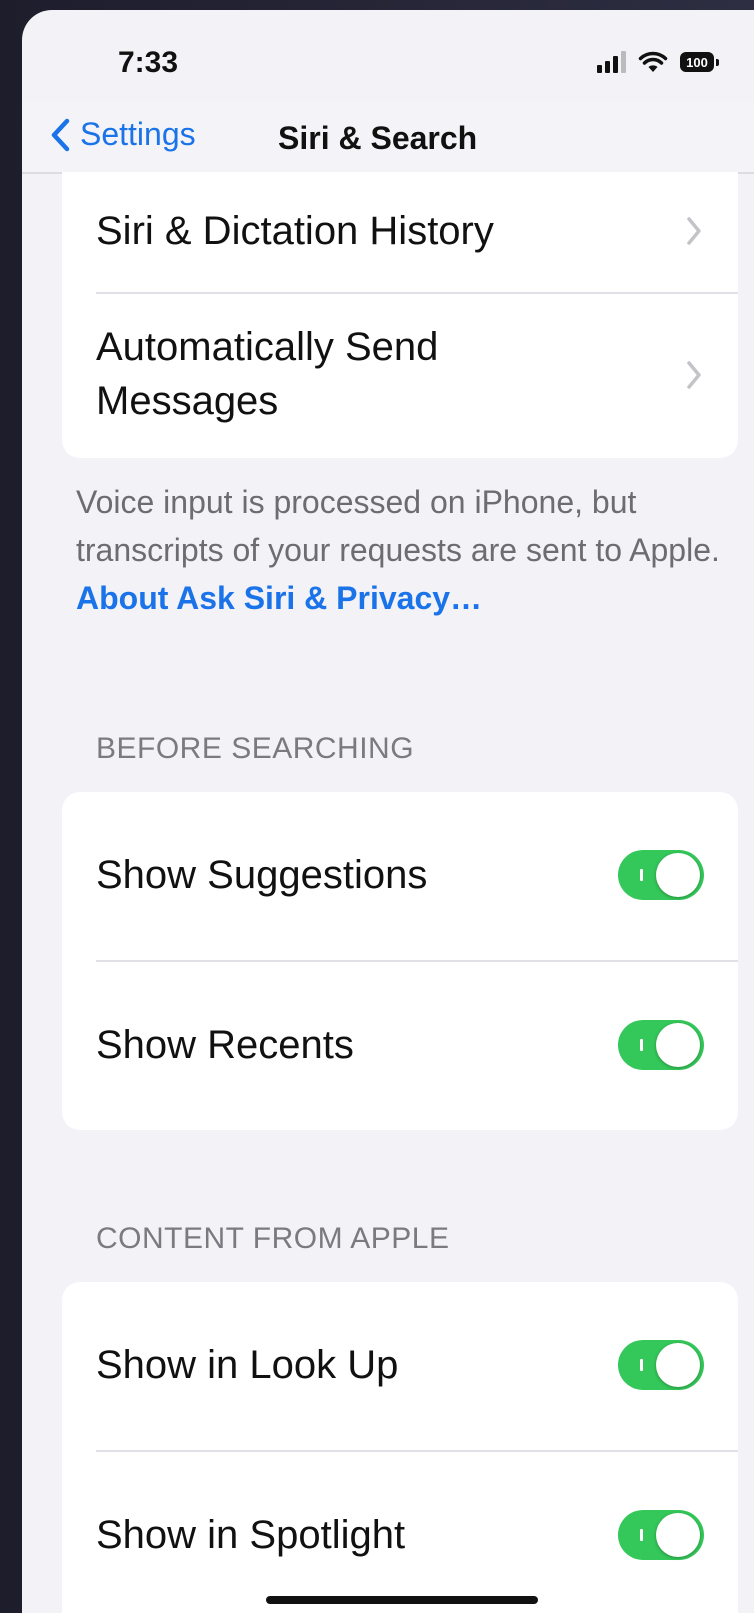 This screenshot has height=1613, width=754. What do you see at coordinates (400, 1366) in the screenshot?
I see `show-in-look-up-row: Show in Look Up` at bounding box center [400, 1366].